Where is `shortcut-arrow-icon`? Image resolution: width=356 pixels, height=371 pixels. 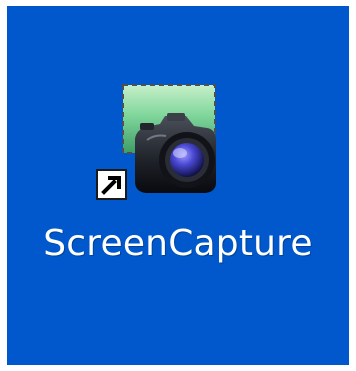 shortcut-arrow-icon is located at coordinates (111, 184).